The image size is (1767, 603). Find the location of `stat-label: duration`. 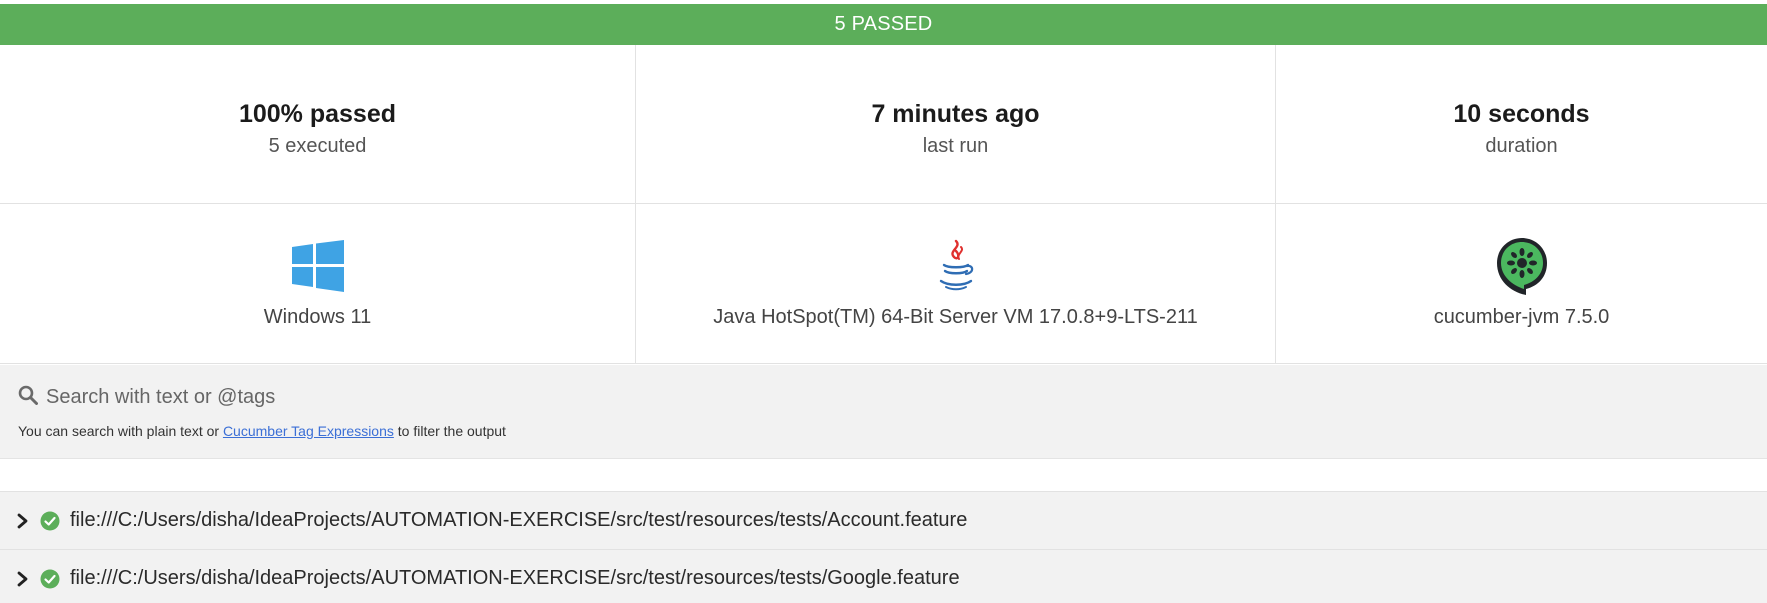

stat-label: duration is located at coordinates (1521, 146).